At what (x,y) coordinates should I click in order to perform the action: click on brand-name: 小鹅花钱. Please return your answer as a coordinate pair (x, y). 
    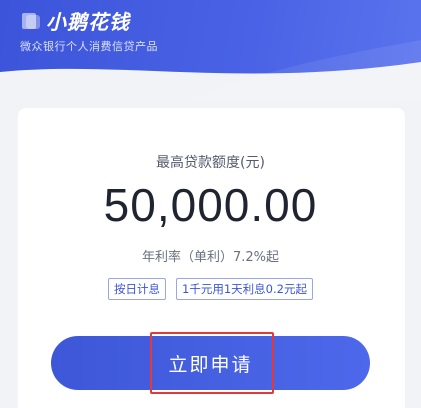
    Looking at the image, I should click on (88, 22).